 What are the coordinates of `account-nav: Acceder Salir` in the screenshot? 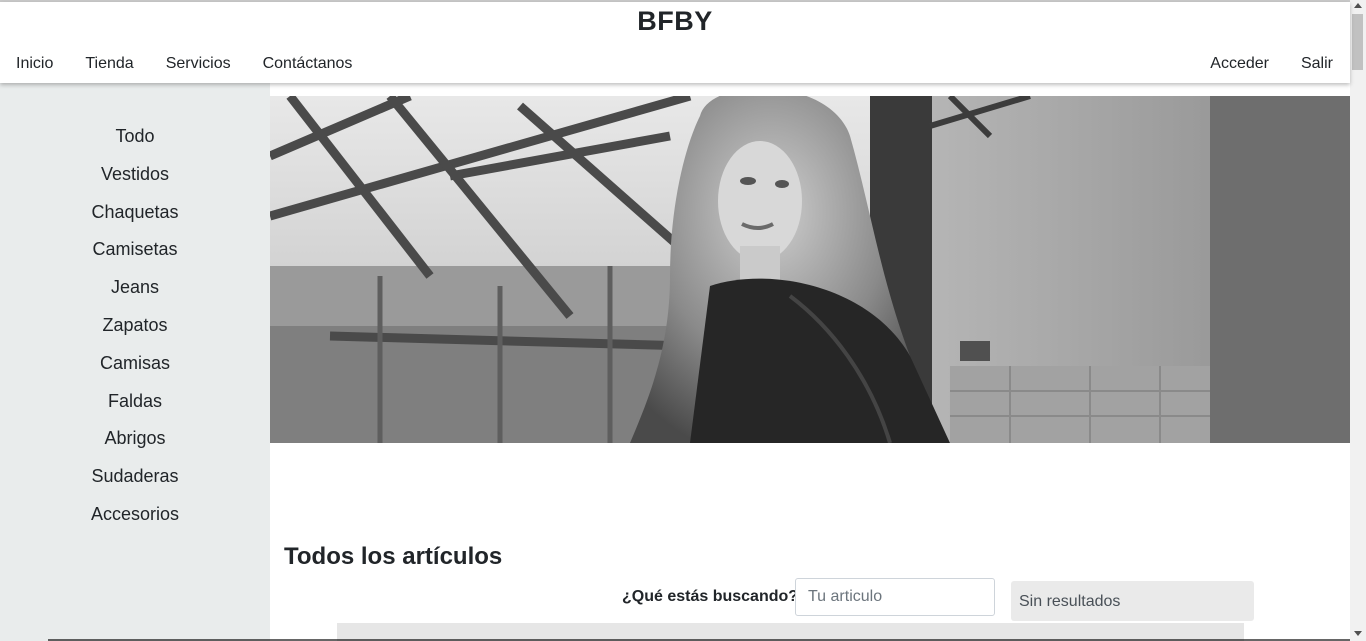 It's located at (1271, 64).